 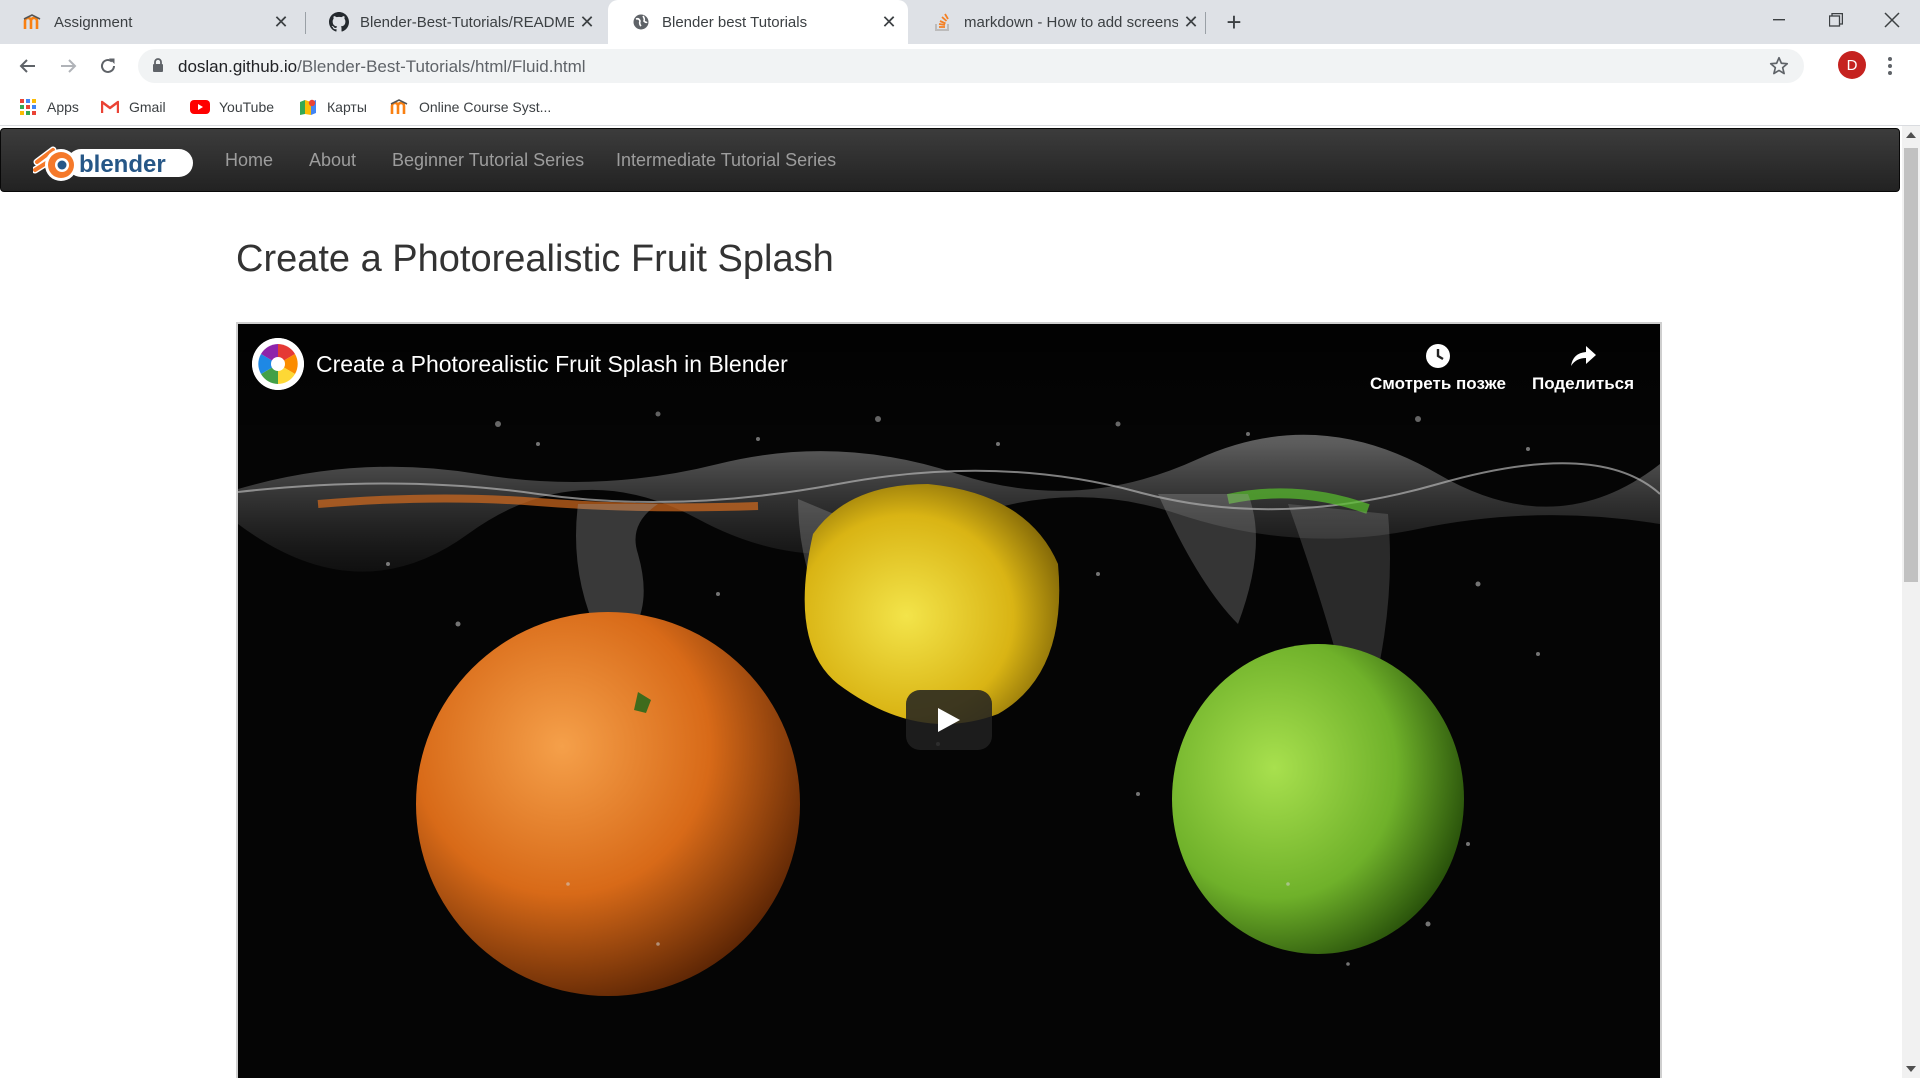 What do you see at coordinates (347, 107) in the screenshot?
I see `bookmark-label: Карты` at bounding box center [347, 107].